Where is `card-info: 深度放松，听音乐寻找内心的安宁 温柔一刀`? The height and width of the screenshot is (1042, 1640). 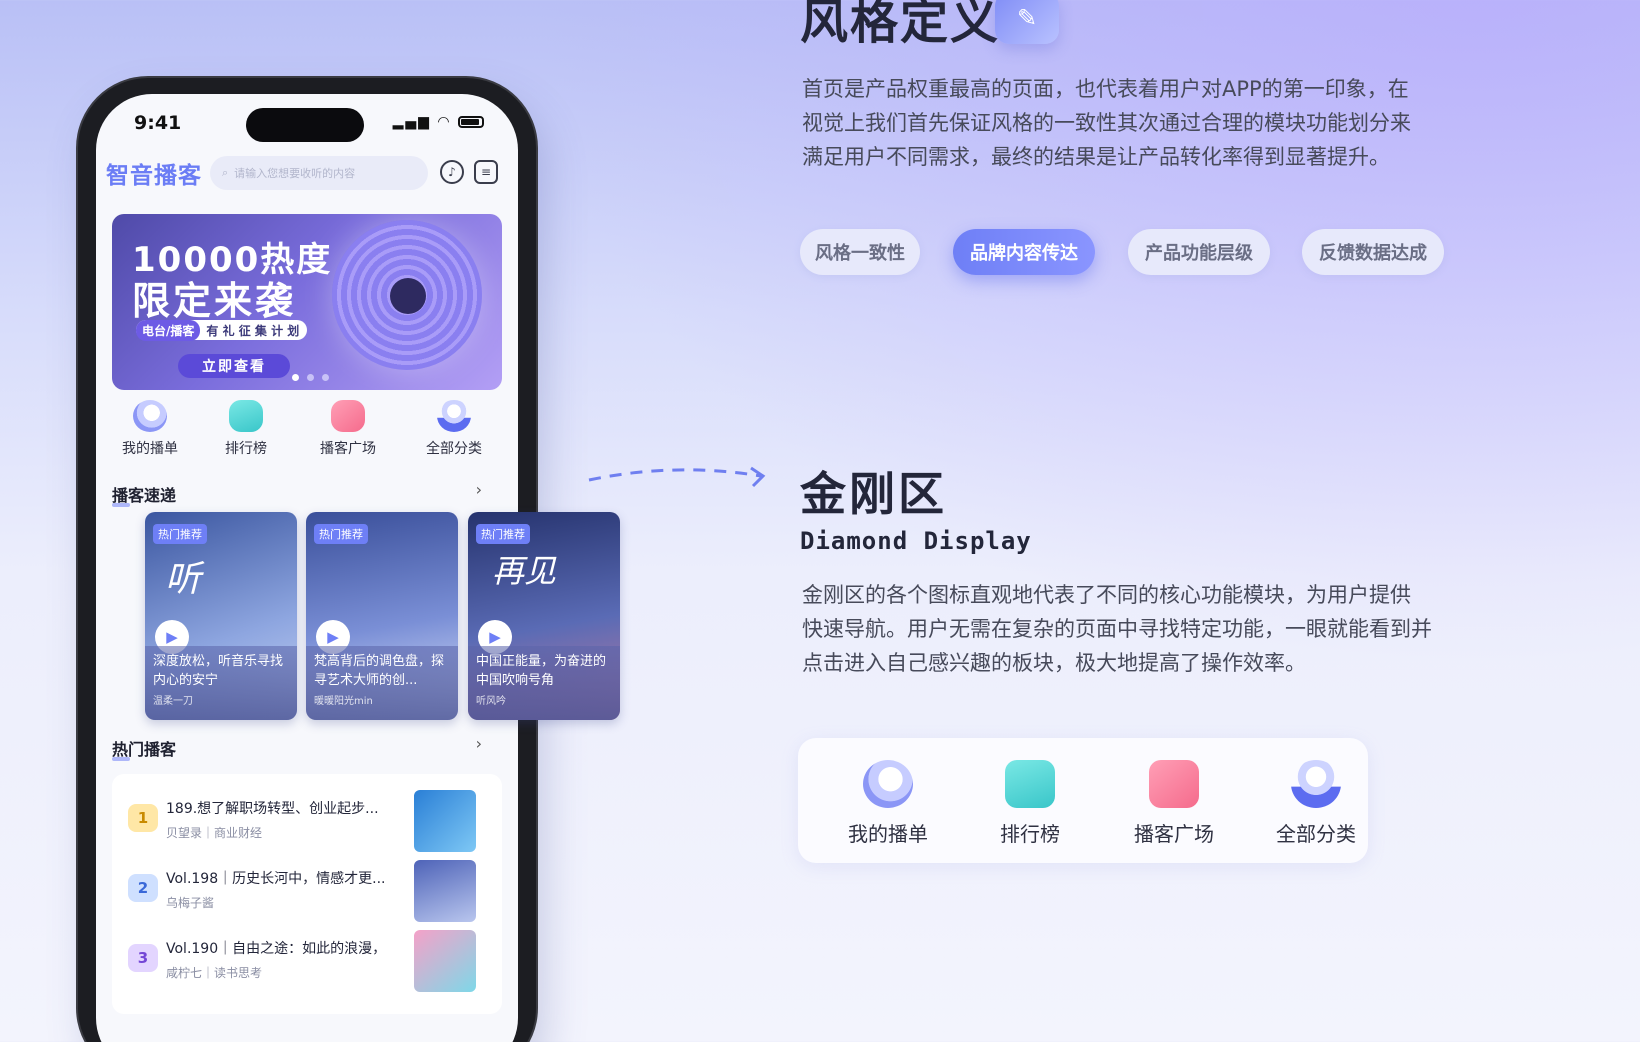 card-info: 深度放松，听音乐寻找内心的安宁 温柔一刀 is located at coordinates (221, 683).